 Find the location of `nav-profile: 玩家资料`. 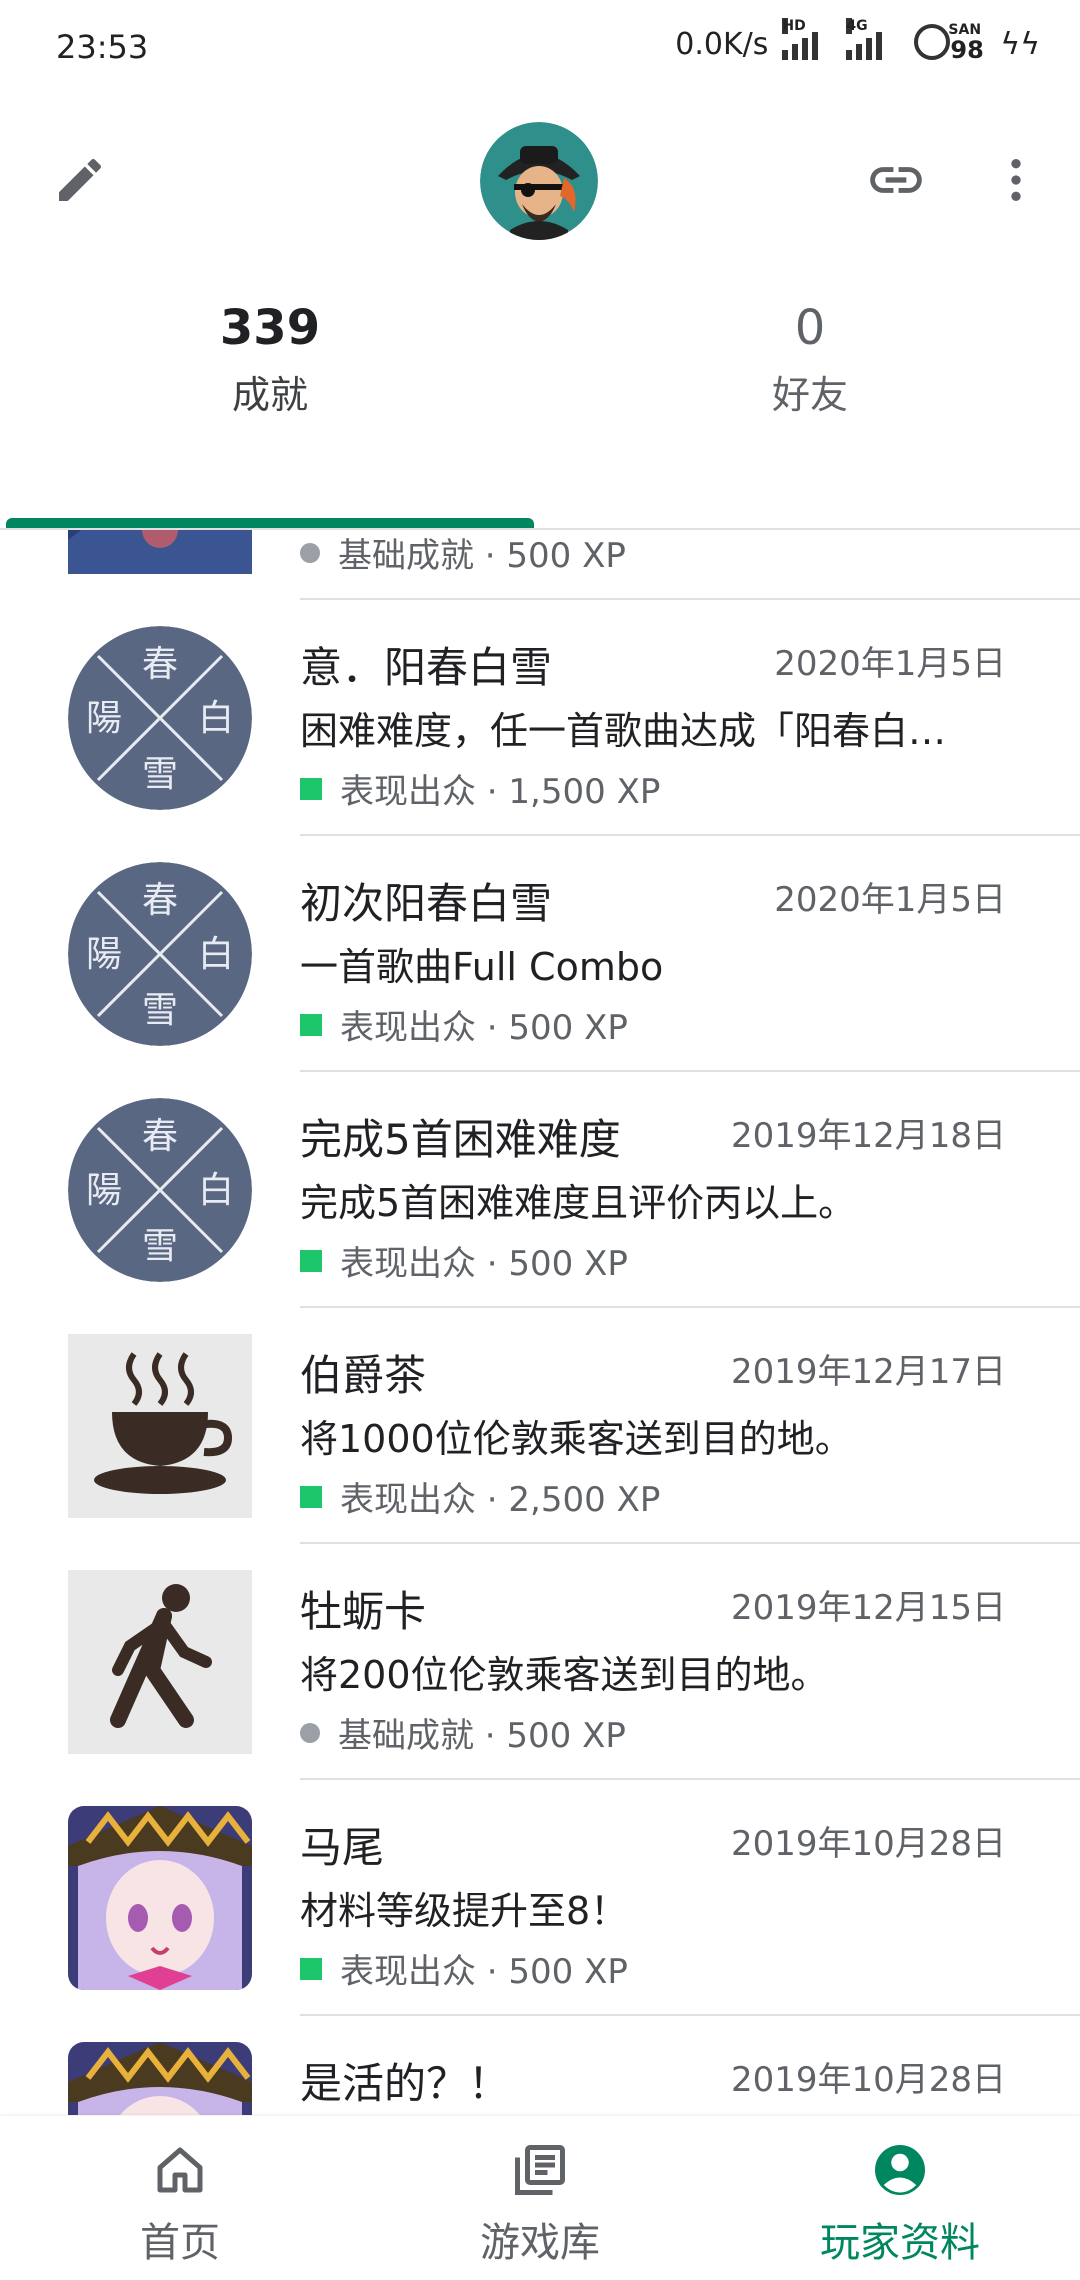

nav-profile: 玩家资料 is located at coordinates (900, 2198).